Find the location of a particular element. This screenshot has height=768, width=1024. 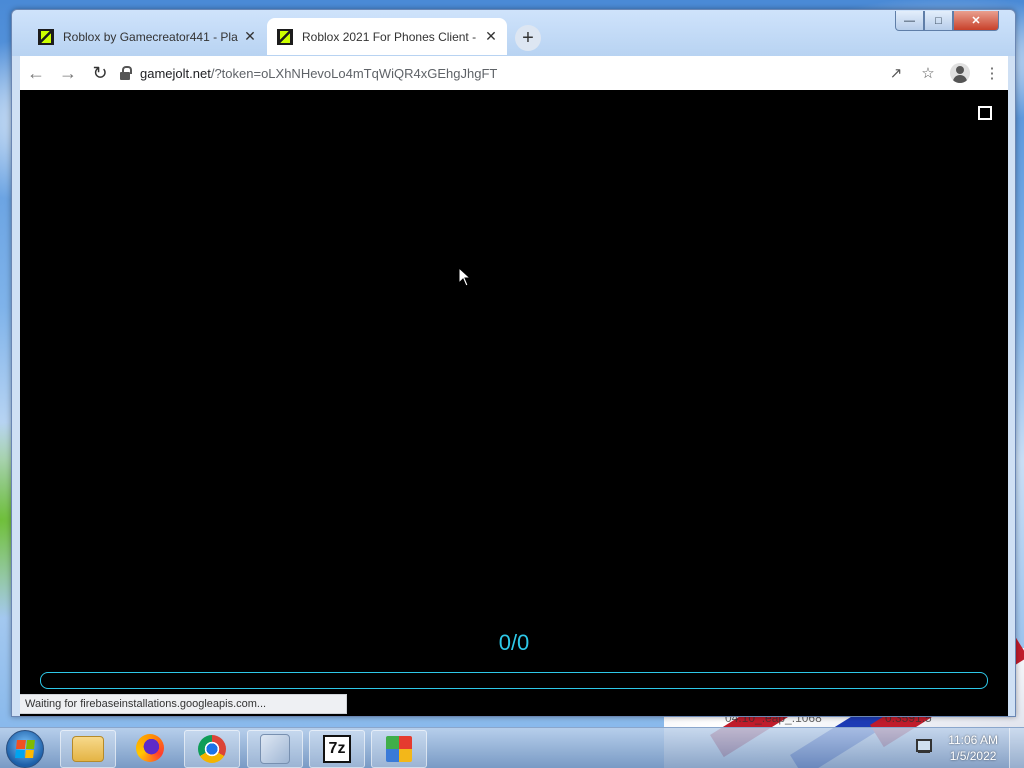

windows-taskbar: 7z 11:06 AM 1/5/2022 is located at coordinates (512, 747).